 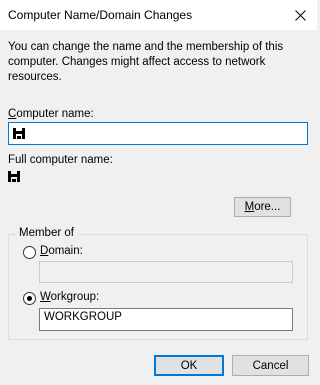 I want to click on workgroup-radio, so click(x=29, y=298).